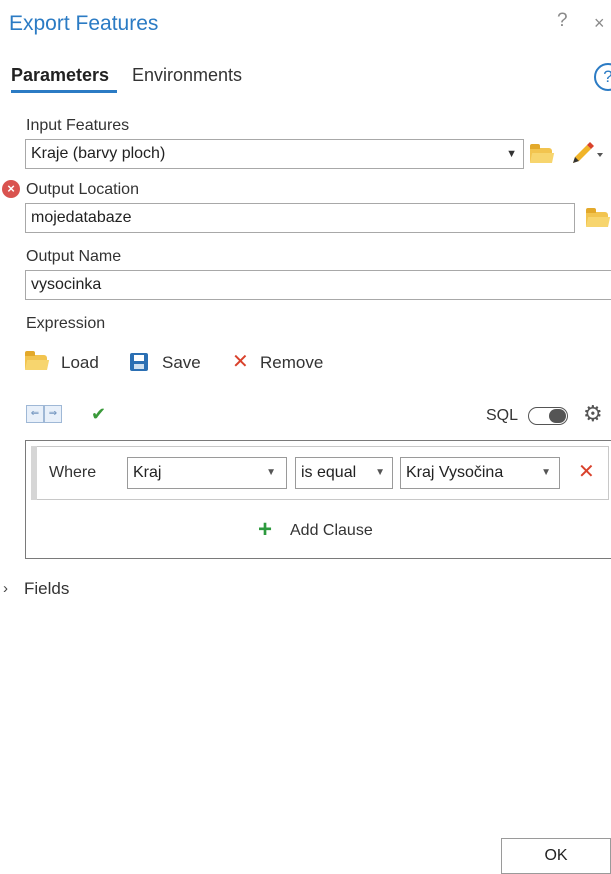 This screenshot has width=611, height=874. Describe the element at coordinates (455, 472) in the screenshot. I see `value-select-value: Kraj Vysočina` at that location.